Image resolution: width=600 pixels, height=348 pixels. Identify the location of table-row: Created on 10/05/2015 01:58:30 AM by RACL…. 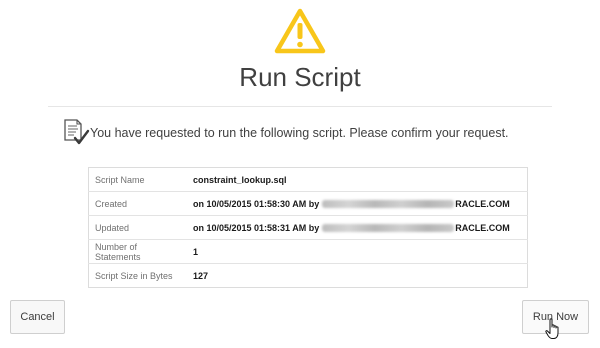
(308, 203).